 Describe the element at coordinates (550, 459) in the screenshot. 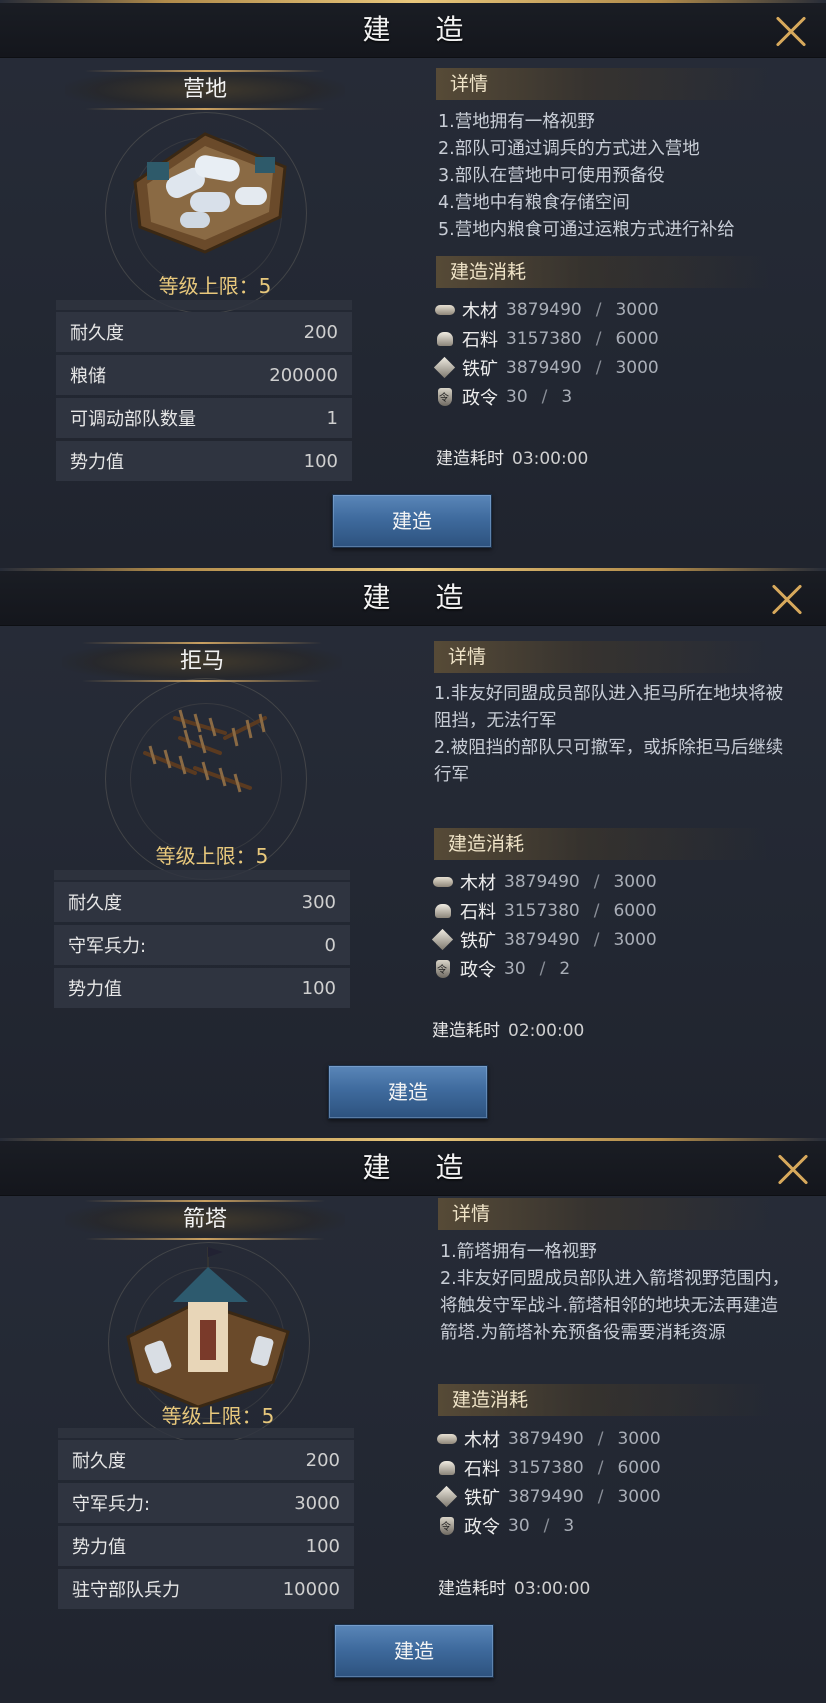

I see `build-time-value: 03:00:00` at that location.